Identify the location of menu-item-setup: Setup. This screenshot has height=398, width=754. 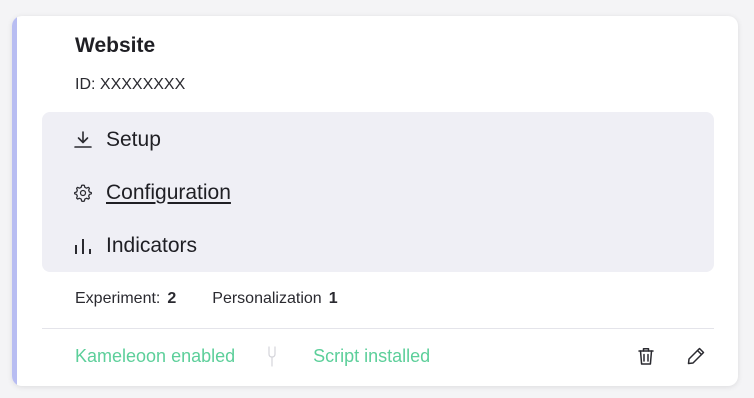
(116, 140).